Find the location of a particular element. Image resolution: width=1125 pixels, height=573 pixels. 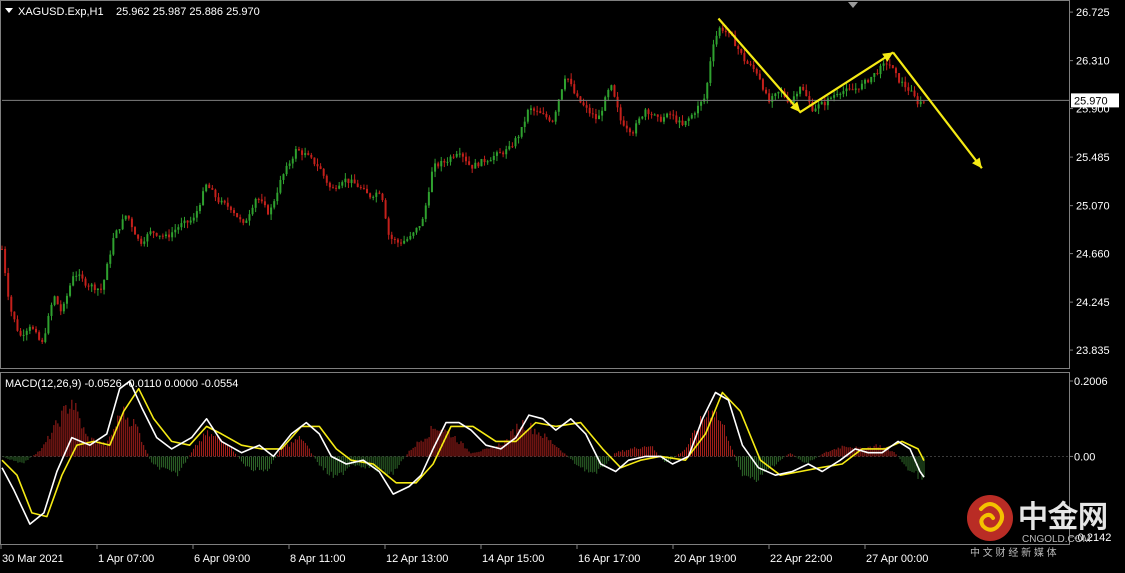

time-tick-label: 12 Apr 13:00 is located at coordinates (417, 559).